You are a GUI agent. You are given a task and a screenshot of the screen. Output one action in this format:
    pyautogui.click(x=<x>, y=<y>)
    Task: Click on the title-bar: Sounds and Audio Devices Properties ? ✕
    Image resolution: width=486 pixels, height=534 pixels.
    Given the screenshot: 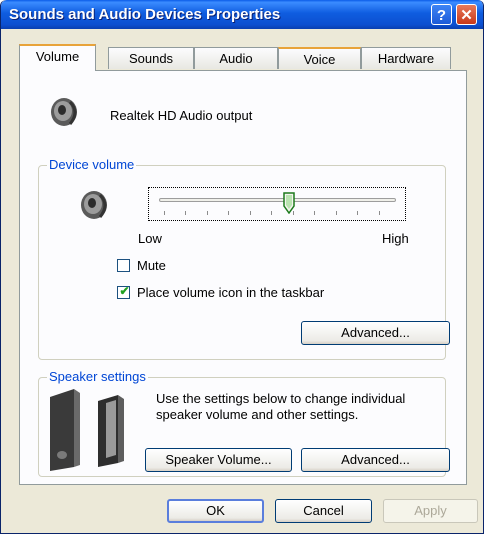 What is the action you would take?
    pyautogui.click(x=242, y=14)
    